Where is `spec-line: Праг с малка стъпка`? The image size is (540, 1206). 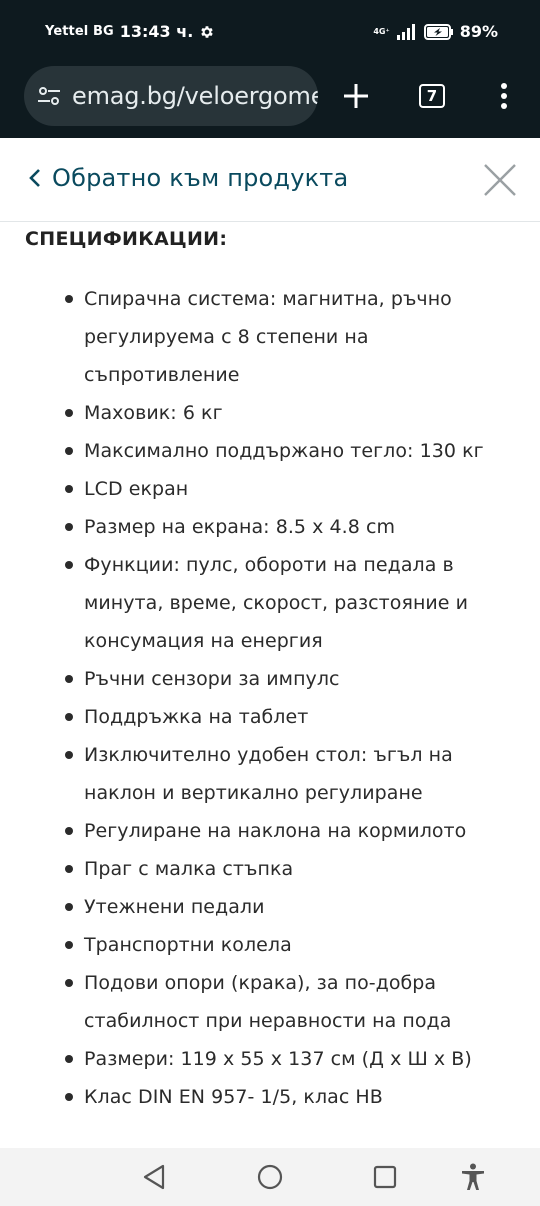 spec-line: Праг с малка стъпка is located at coordinates (189, 869).